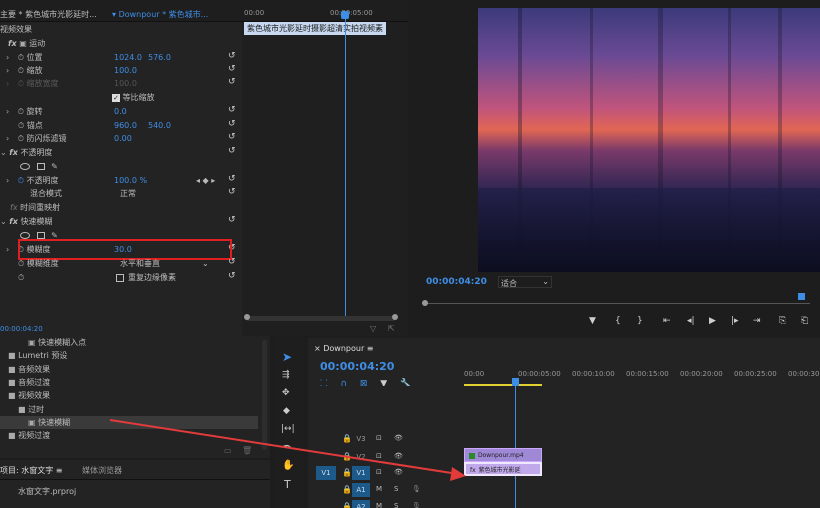 Image resolution: width=820 pixels, height=508 pixels. I want to click on annotation-arrow, so click(287, 450).